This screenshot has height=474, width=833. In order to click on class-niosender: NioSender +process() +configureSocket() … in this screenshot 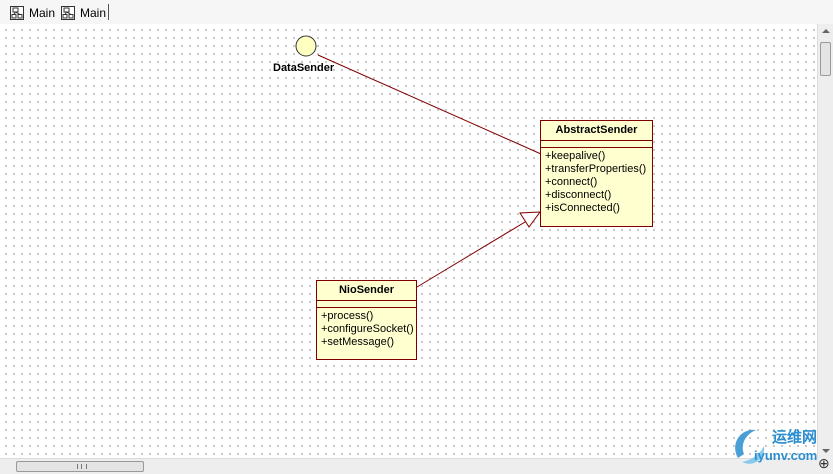, I will do `click(366, 320)`.